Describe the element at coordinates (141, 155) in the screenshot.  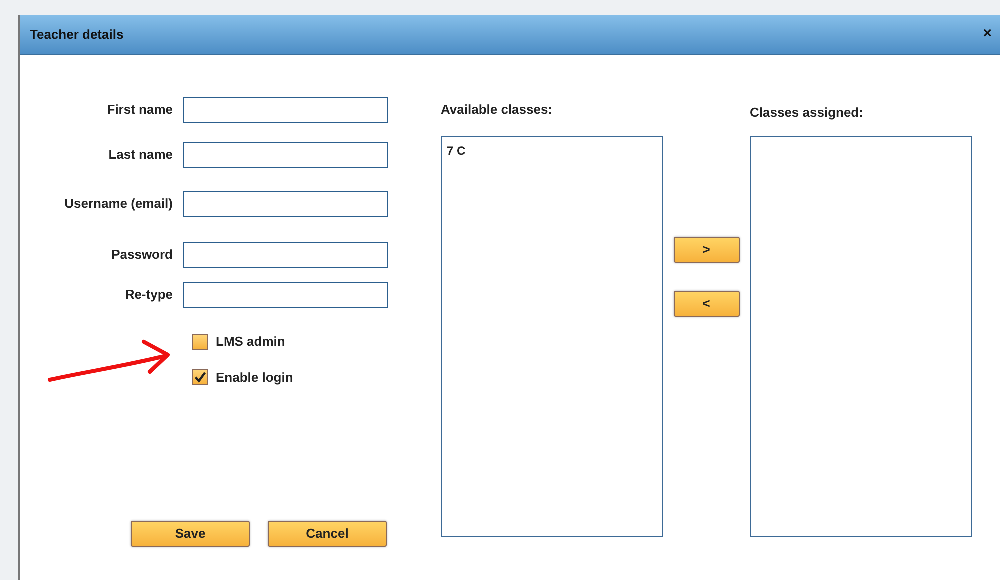
I see `field-label: Last name` at that location.